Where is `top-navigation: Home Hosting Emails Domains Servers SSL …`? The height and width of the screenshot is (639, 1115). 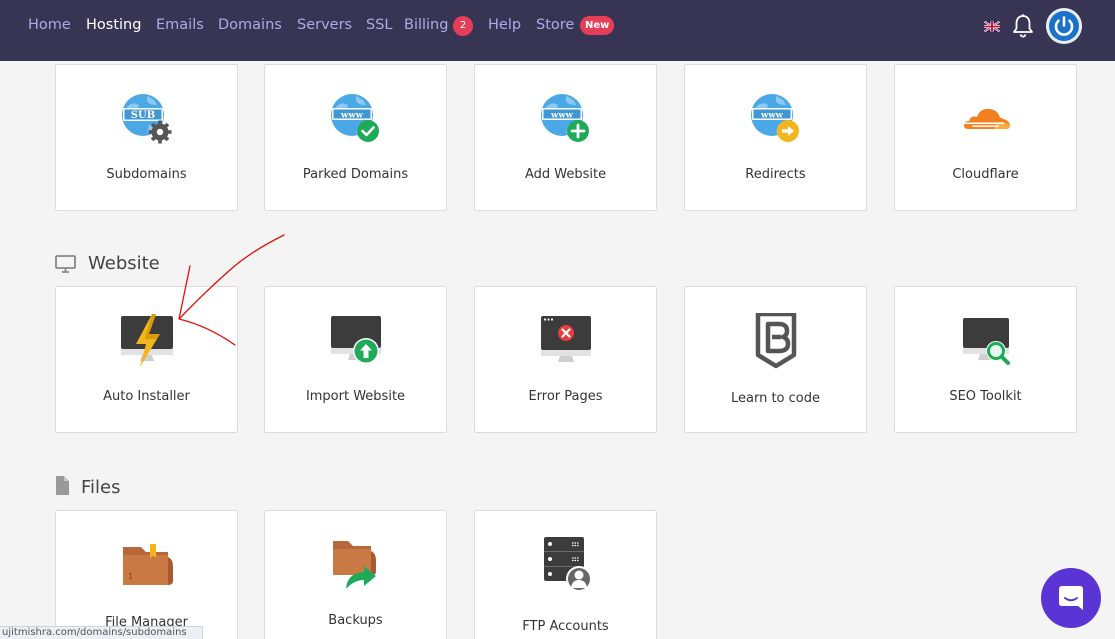
top-navigation: Home Hosting Emails Domains Servers SSL … is located at coordinates (557, 30).